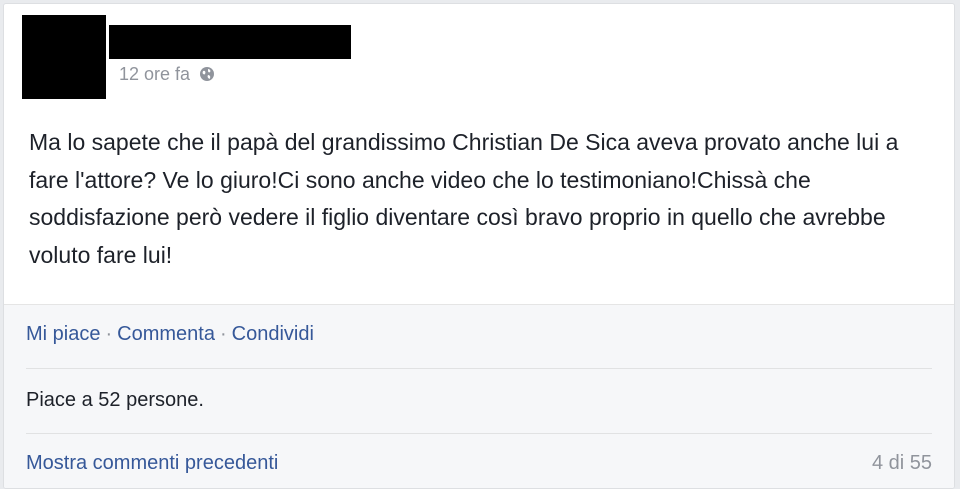  Describe the element at coordinates (154, 74) in the screenshot. I see `post-timestamp: 12 ore fa` at that location.